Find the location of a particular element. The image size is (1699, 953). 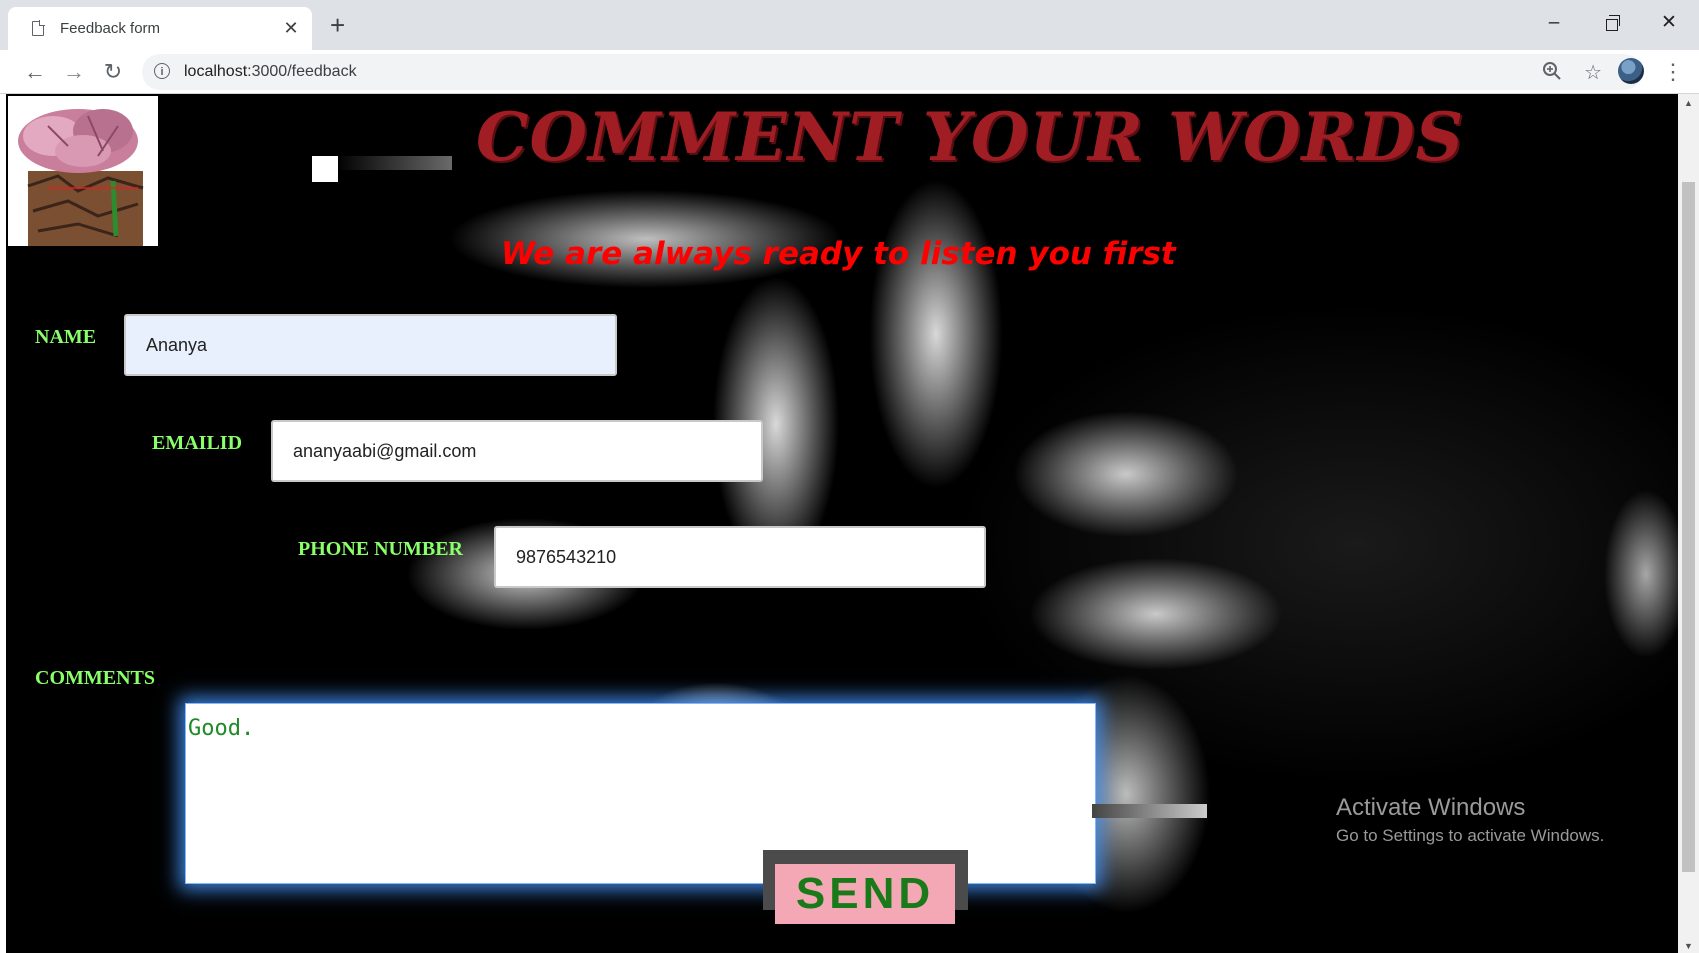

star-icon: ☆ is located at coordinates (1593, 72).